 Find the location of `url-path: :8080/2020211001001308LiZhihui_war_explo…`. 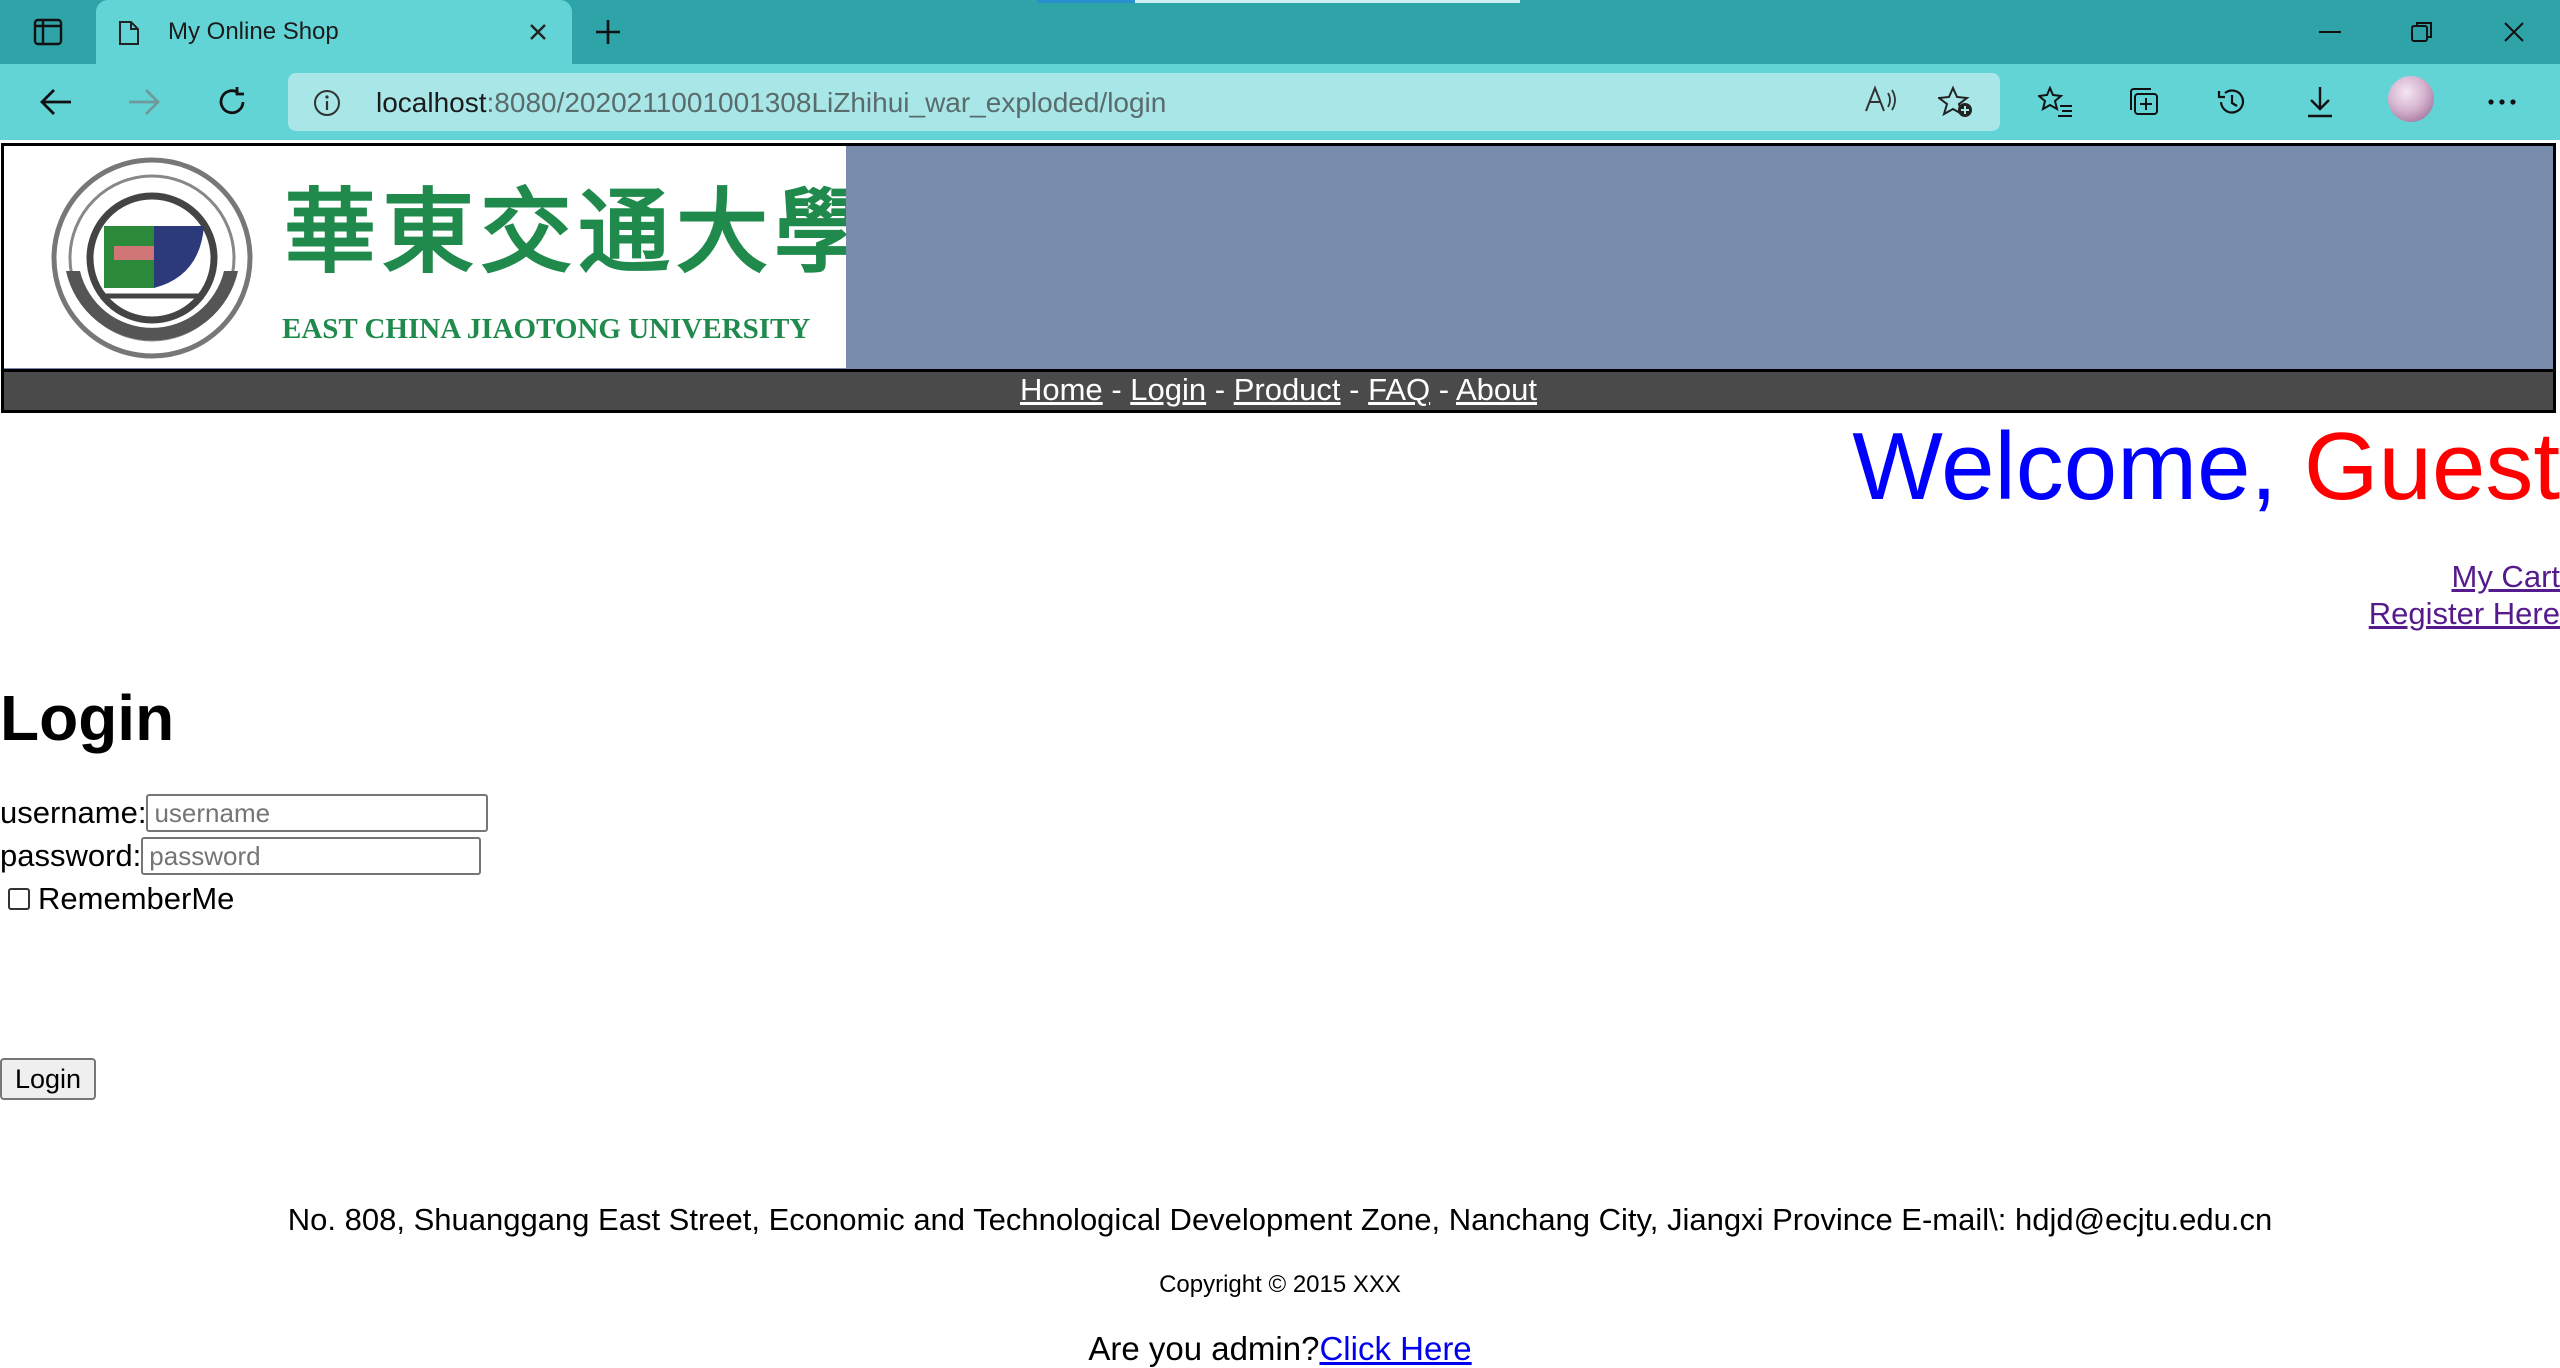

url-path: :8080/2020211001001308LiZhihui_war_explo… is located at coordinates (826, 102).